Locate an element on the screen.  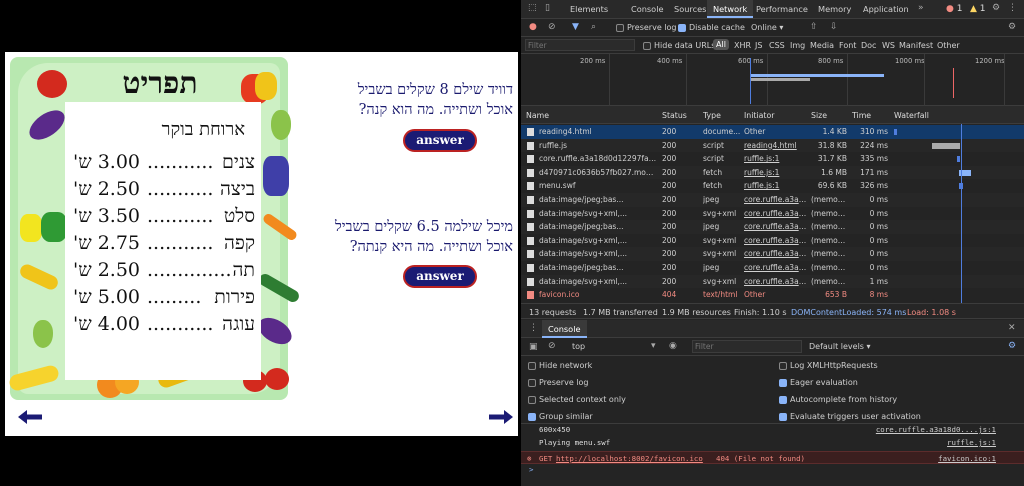
console-setting-checkbox: Group similar is located at coordinates (560, 416).